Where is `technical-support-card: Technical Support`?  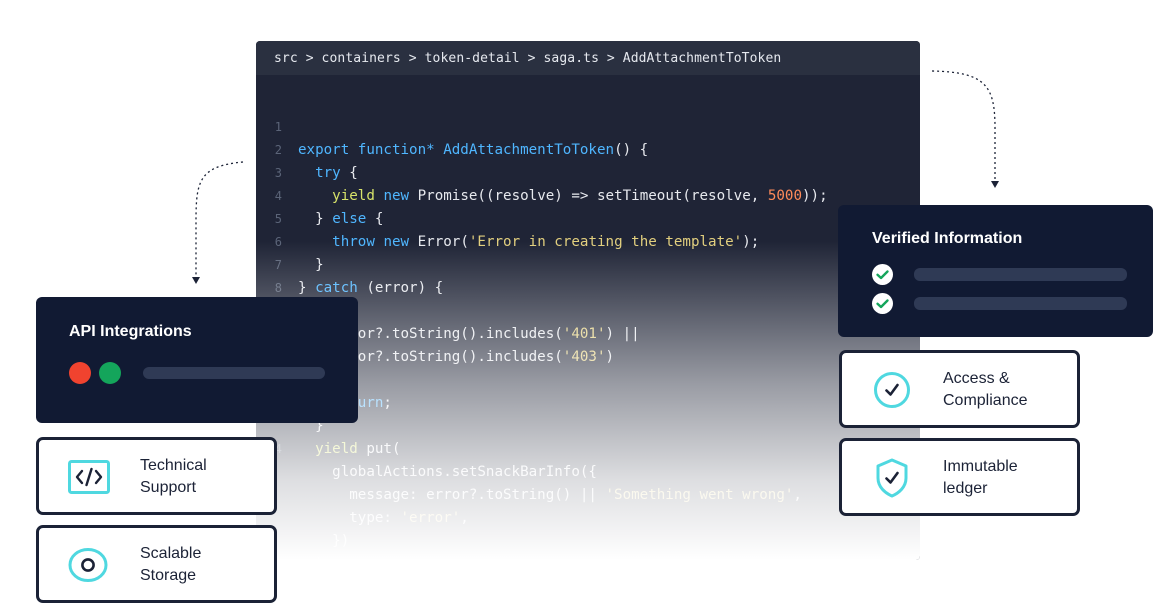
technical-support-card: Technical Support is located at coordinates (156, 476).